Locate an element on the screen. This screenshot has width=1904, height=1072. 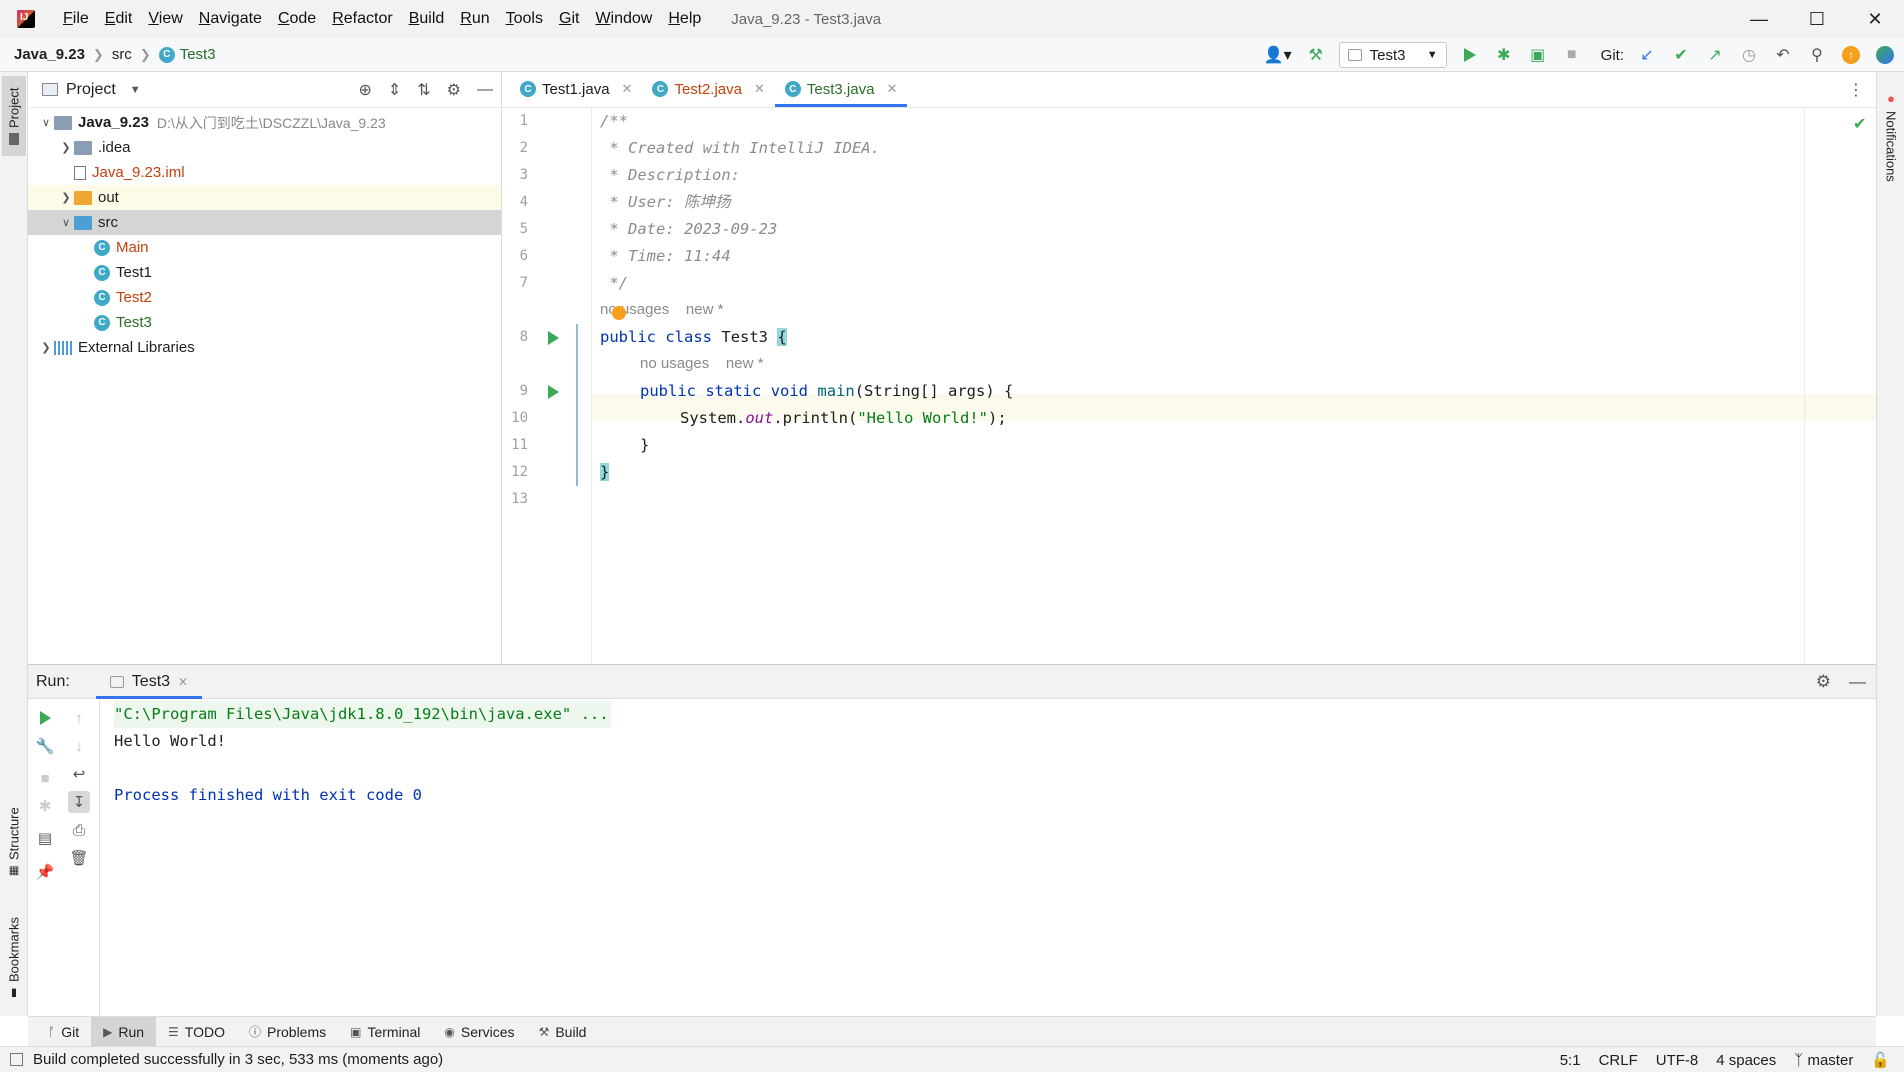
up-arrow-icon: ↑ is located at coordinates (79, 718).